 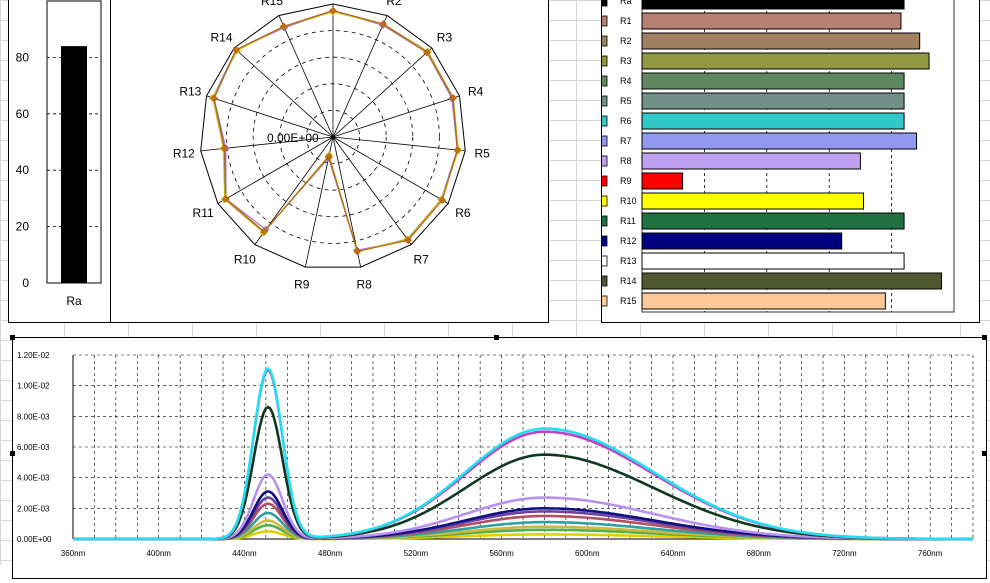 I want to click on hbar-category-label: R5, so click(x=626, y=101).